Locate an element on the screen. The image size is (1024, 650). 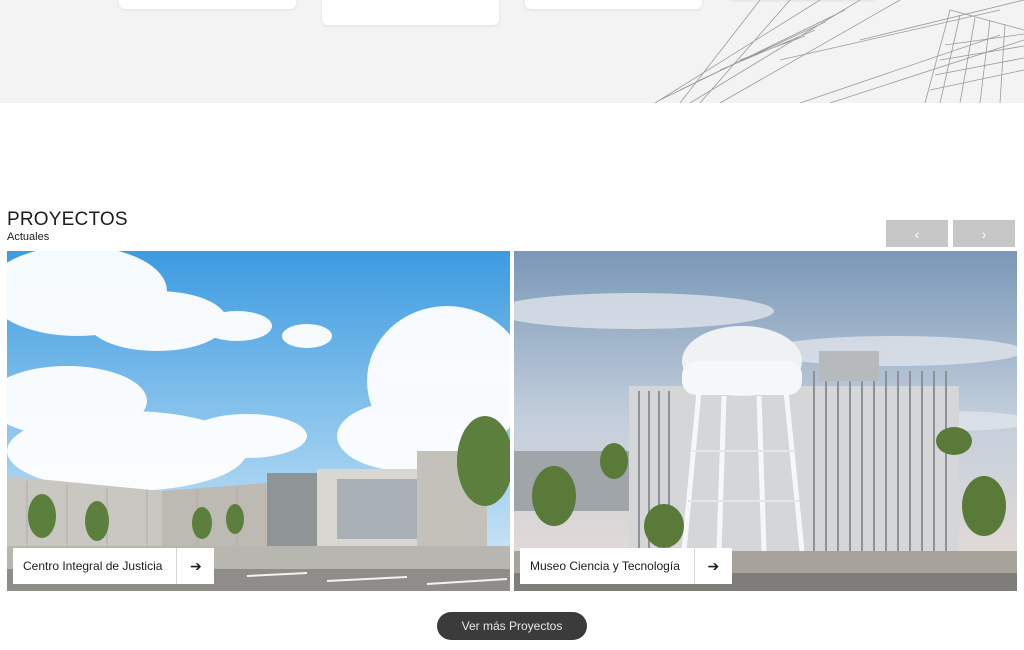
chevron-right-icon: › is located at coordinates (984, 233).